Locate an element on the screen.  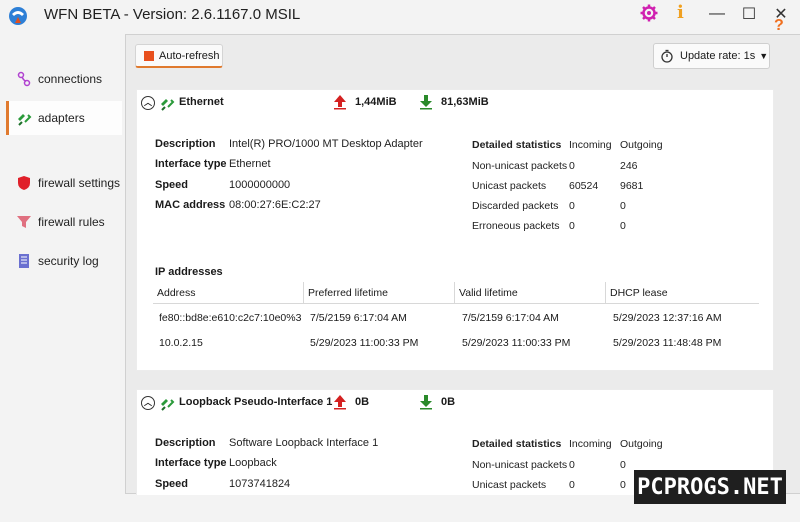
ip-addresses-title: IP addresses is located at coordinates (189, 272).